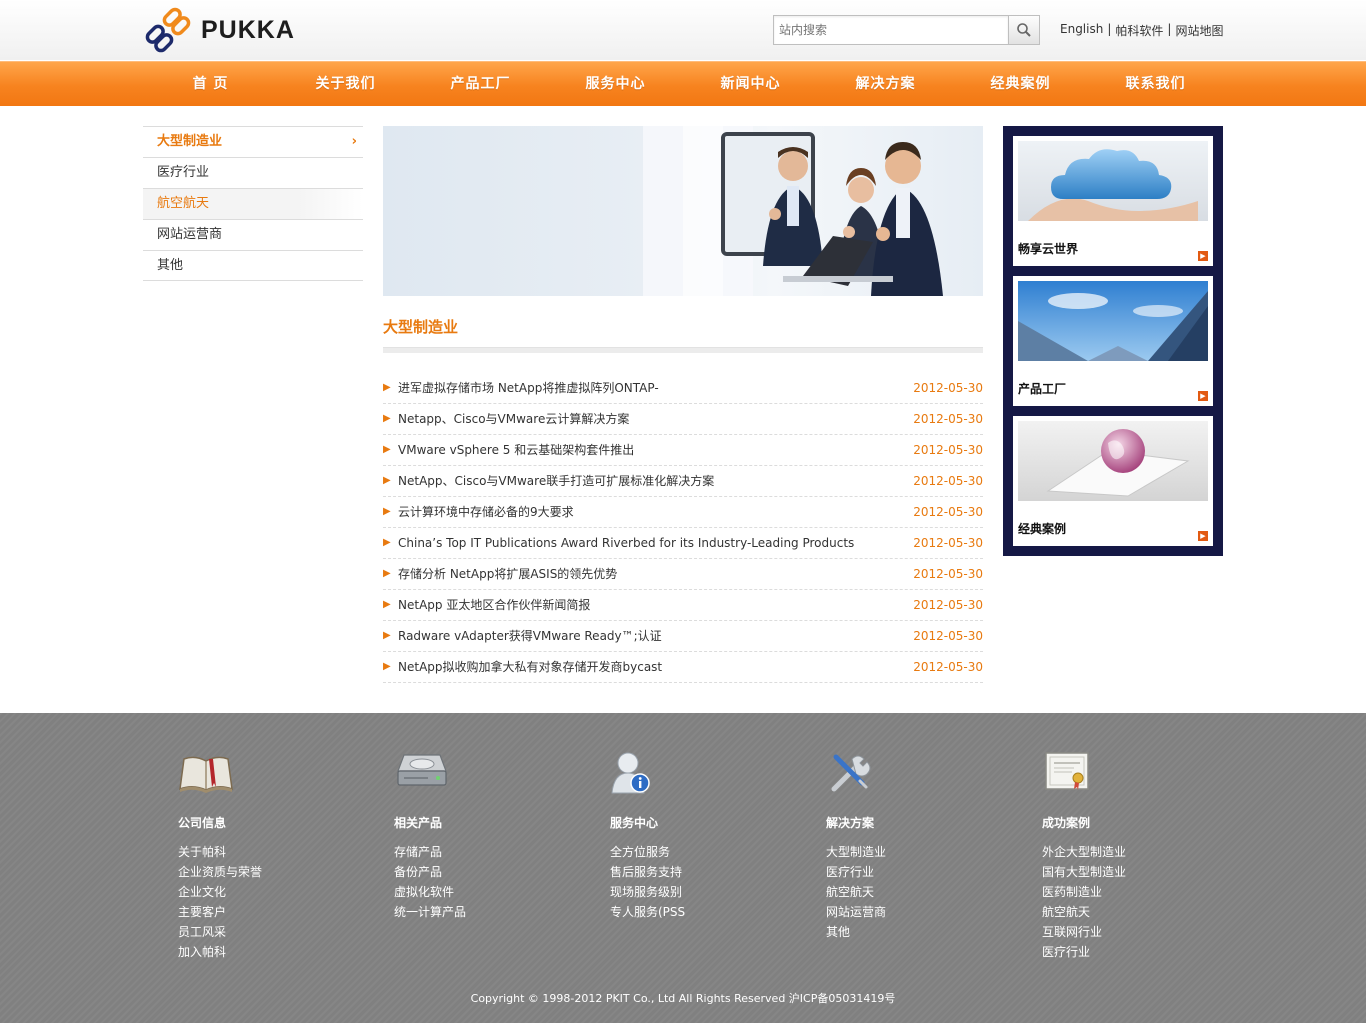 This screenshot has width=1366, height=1023. I want to click on footer-link: 虚拟化软件, so click(430, 892).